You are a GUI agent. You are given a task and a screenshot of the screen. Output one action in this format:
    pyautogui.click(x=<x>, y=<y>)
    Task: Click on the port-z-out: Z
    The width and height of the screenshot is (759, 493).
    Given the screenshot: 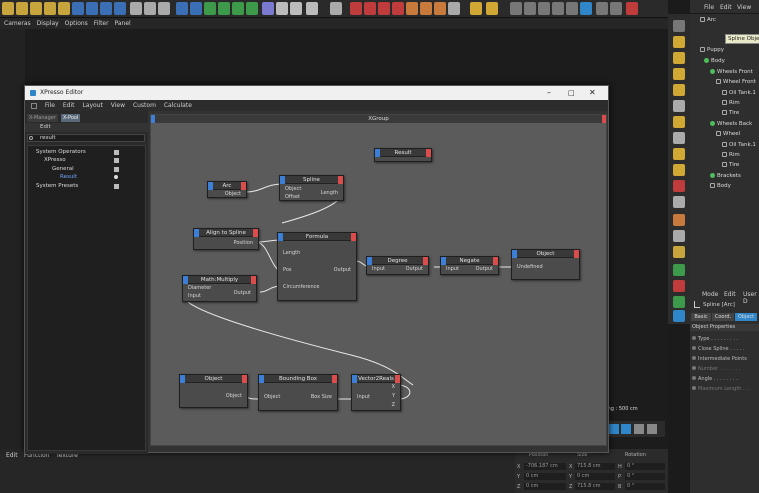 What is the action you would take?
    pyautogui.click(x=393, y=405)
    